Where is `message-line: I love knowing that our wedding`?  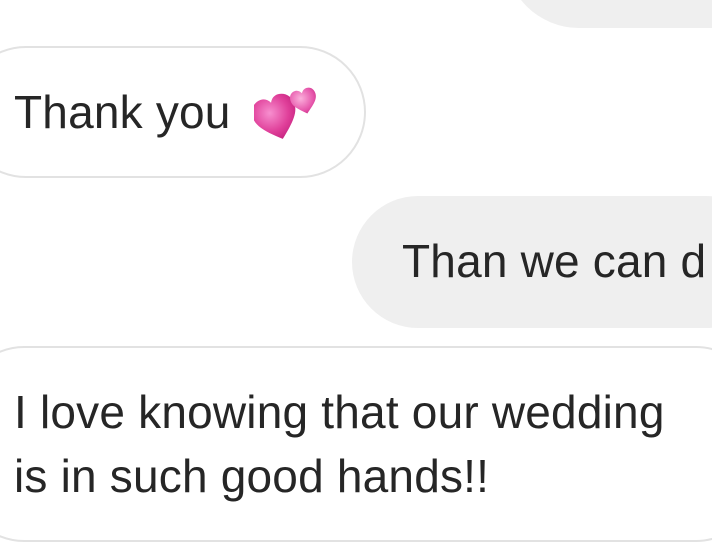
message-line: I love knowing that our wedding is located at coordinates (339, 412).